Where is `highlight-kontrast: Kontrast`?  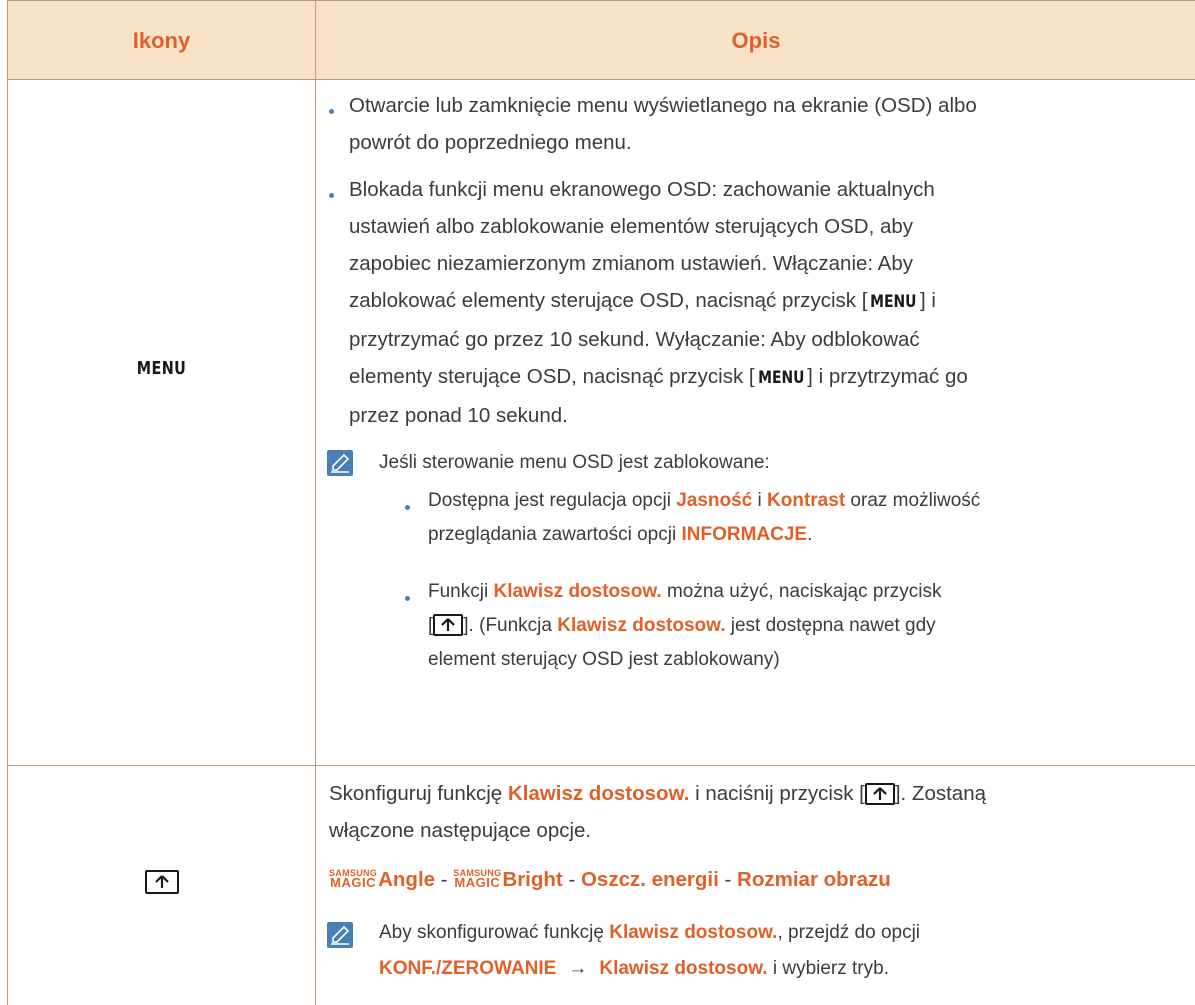 highlight-kontrast: Kontrast is located at coordinates (806, 500).